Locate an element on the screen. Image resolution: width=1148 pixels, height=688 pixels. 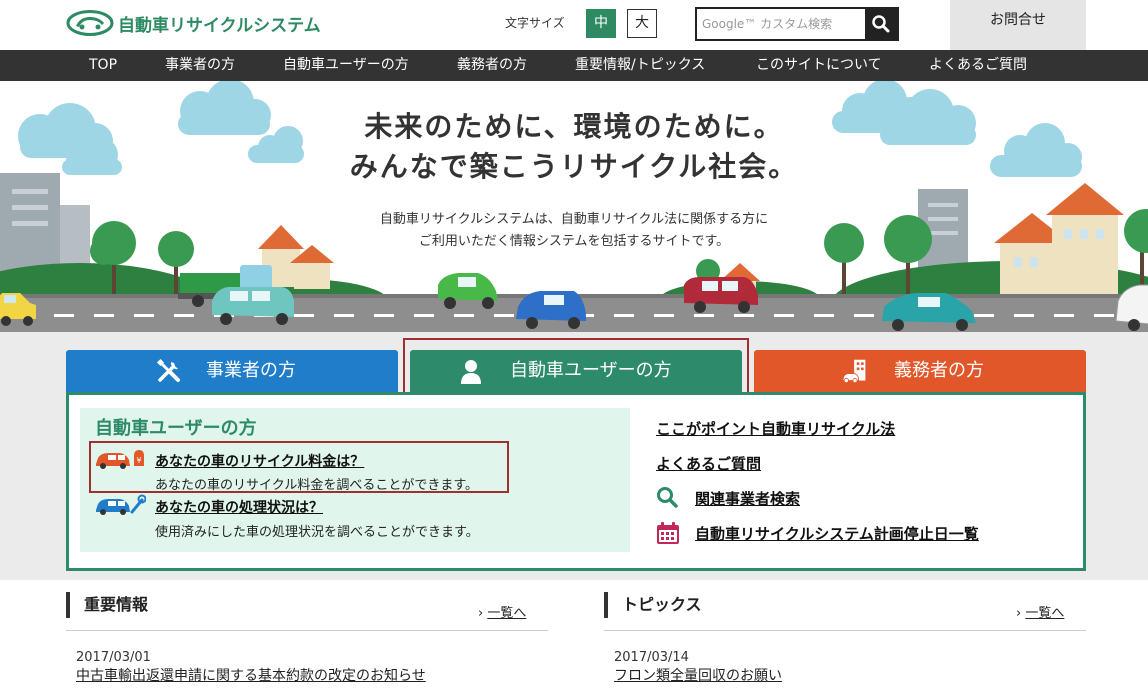
nav-item-car-users: 自動車ユーザーの方 is located at coordinates (346, 65).